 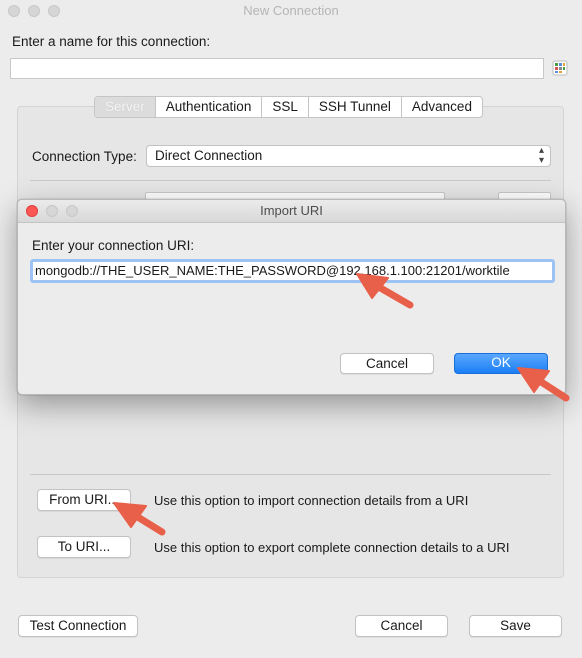 What do you see at coordinates (501, 363) in the screenshot?
I see `dialog-ok-button: OK` at bounding box center [501, 363].